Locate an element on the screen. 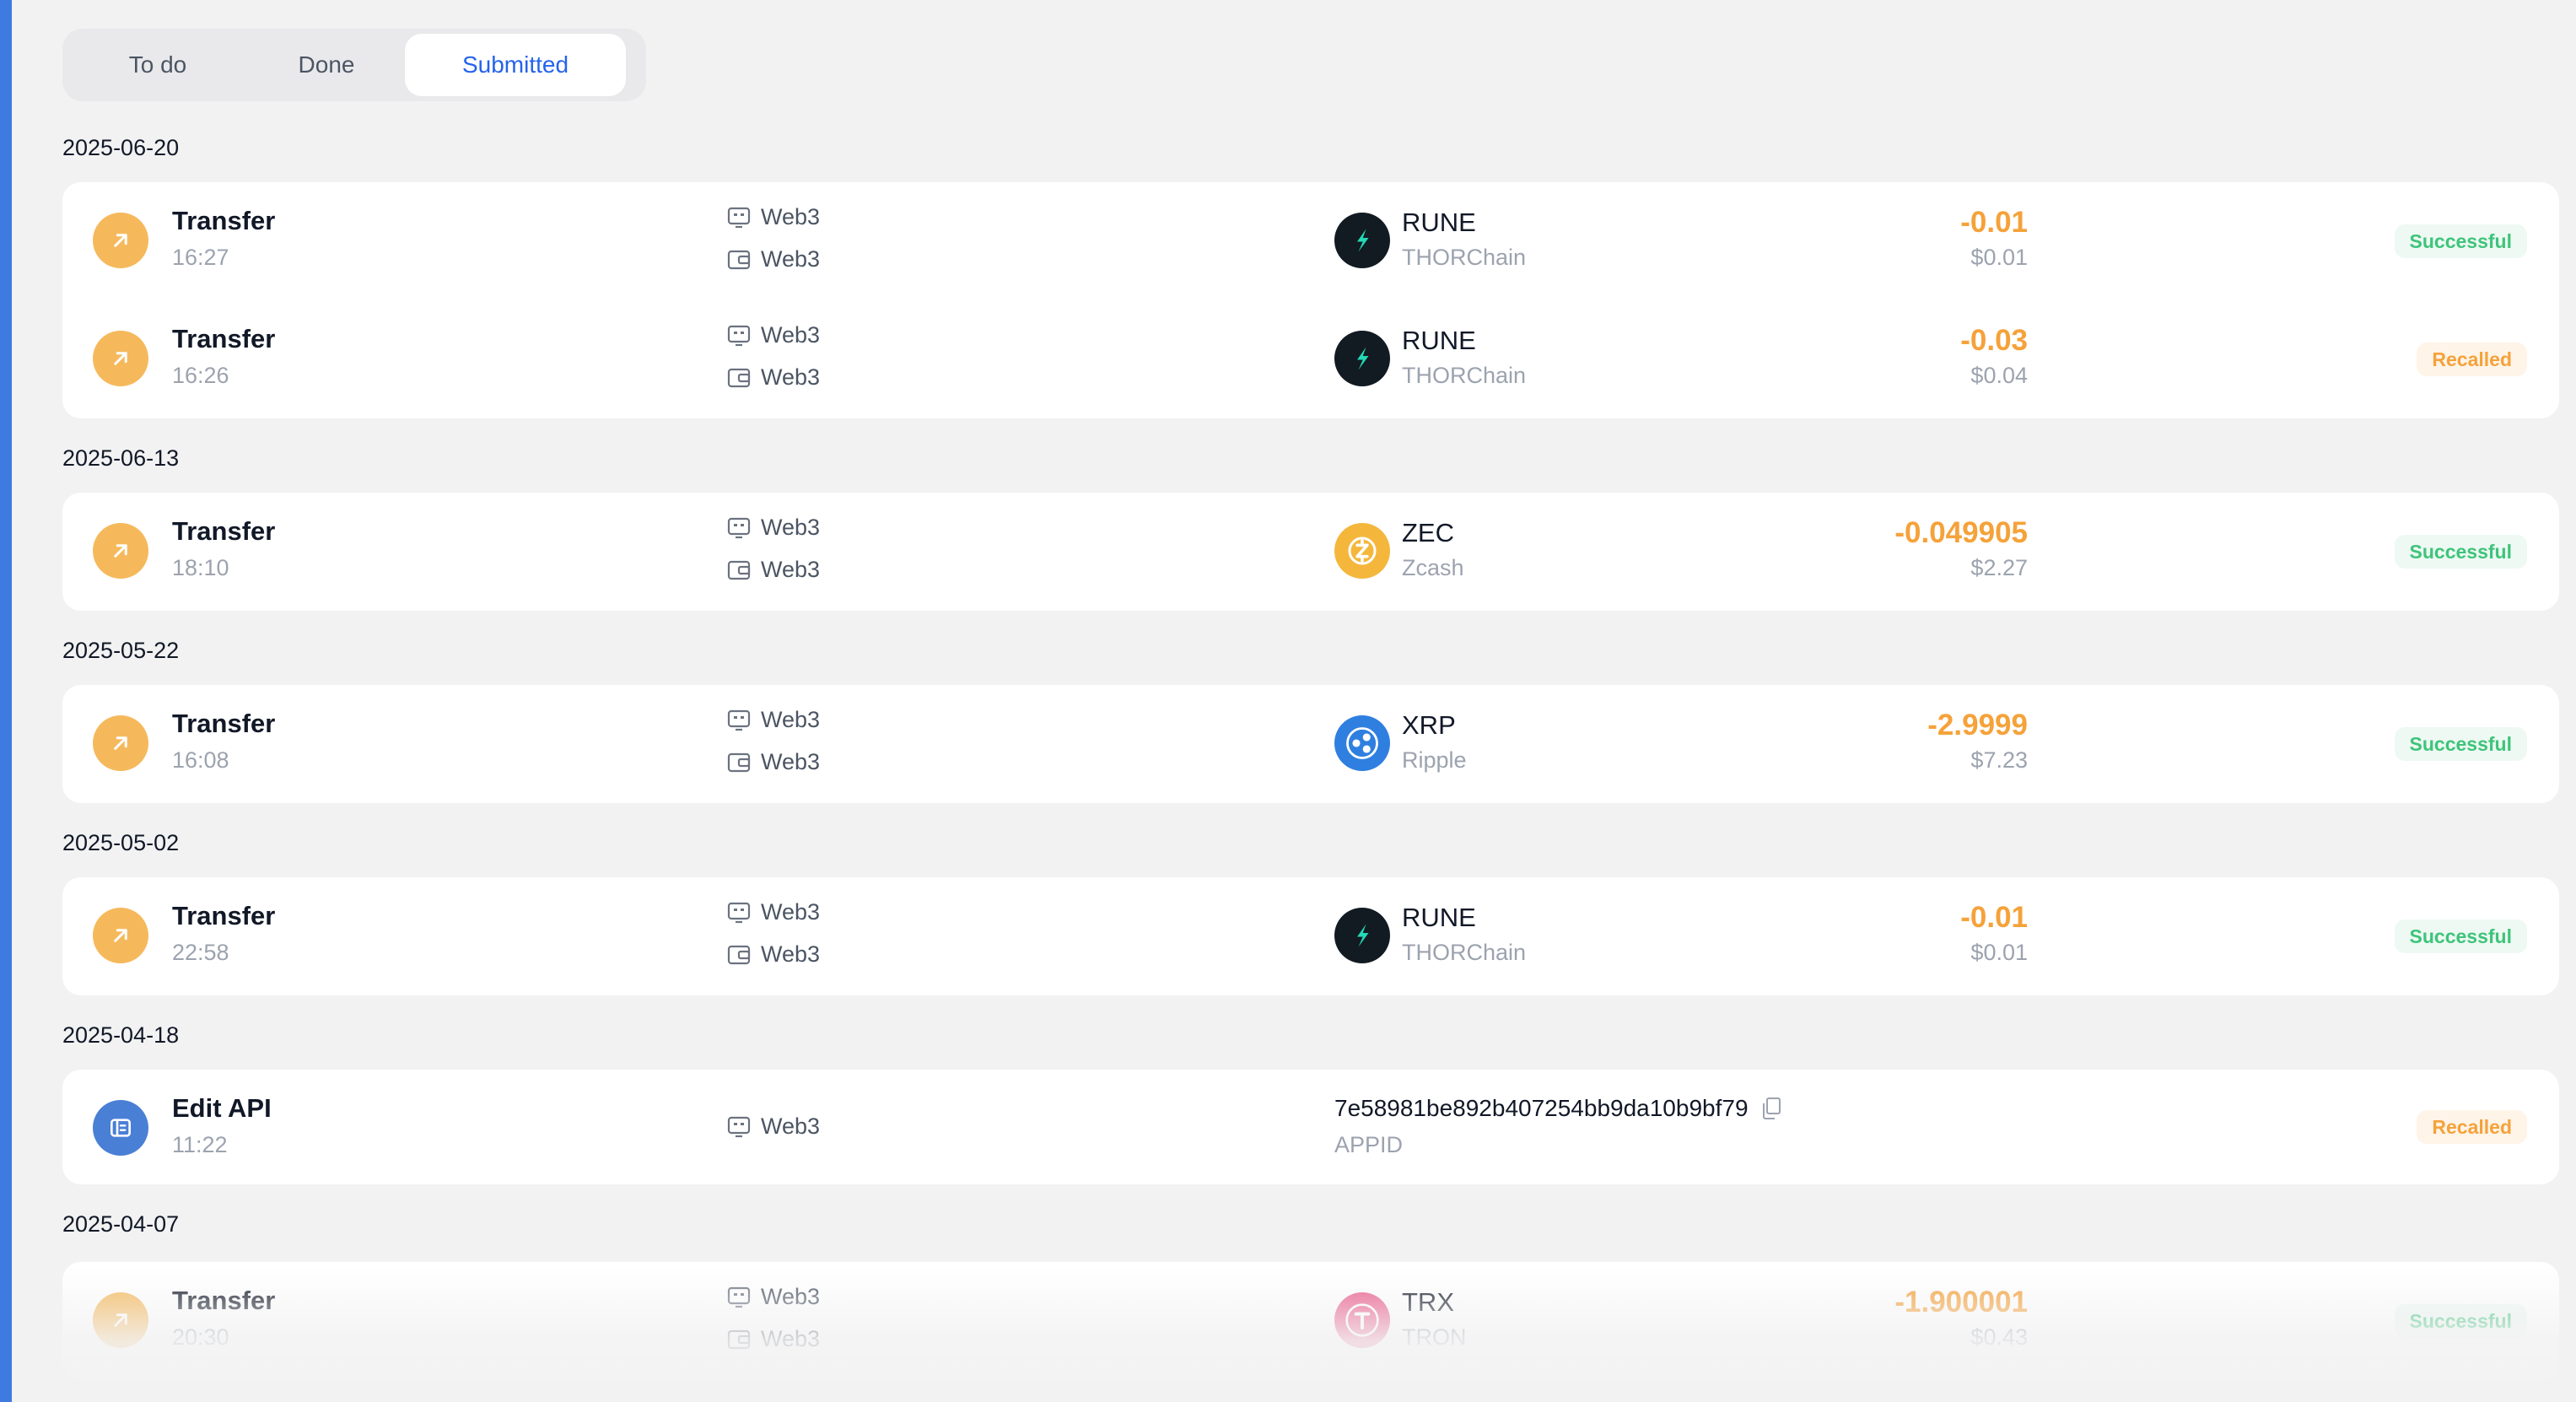  asset-name: Zcash is located at coordinates (1433, 567).